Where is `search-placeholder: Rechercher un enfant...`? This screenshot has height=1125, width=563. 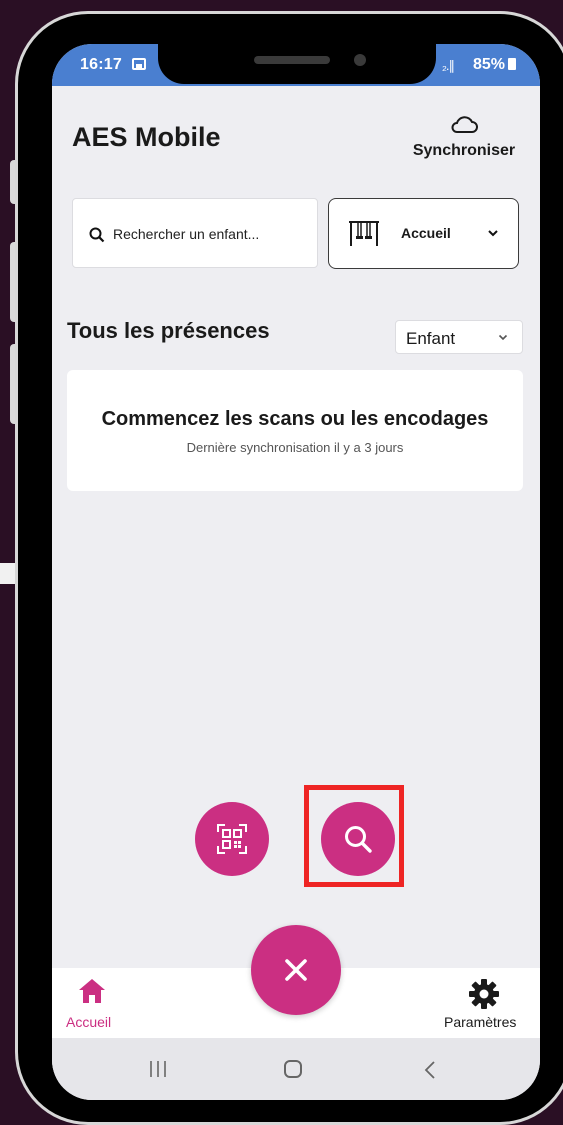 search-placeholder: Rechercher un enfant... is located at coordinates (186, 234).